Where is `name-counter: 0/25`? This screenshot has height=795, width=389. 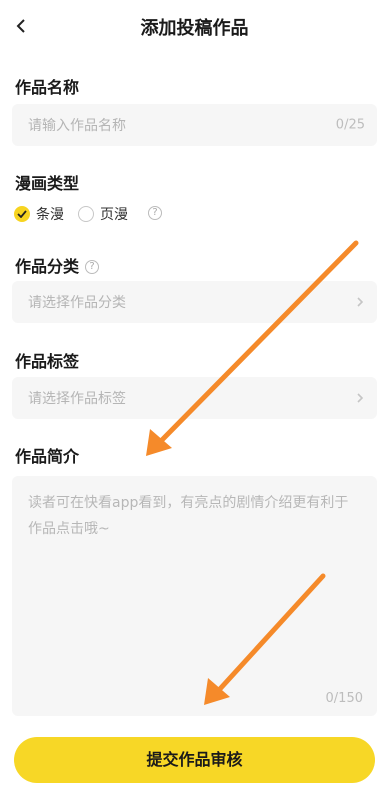 name-counter: 0/25 is located at coordinates (350, 125).